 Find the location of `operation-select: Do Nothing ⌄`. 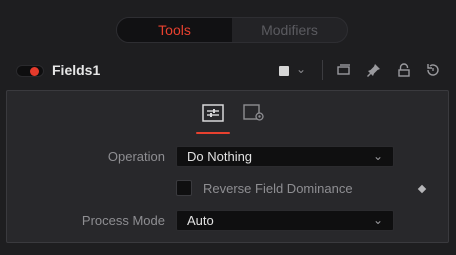

operation-select: Do Nothing ⌄ is located at coordinates (285, 156).